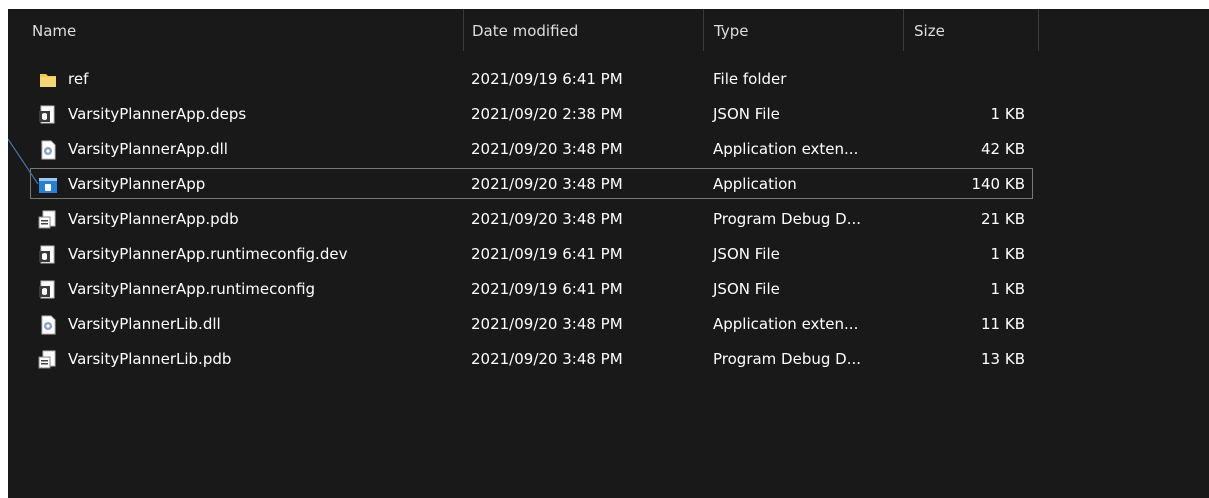 The width and height of the screenshot is (1209, 498). What do you see at coordinates (1003, 324) in the screenshot?
I see `file-size: 11 KB` at bounding box center [1003, 324].